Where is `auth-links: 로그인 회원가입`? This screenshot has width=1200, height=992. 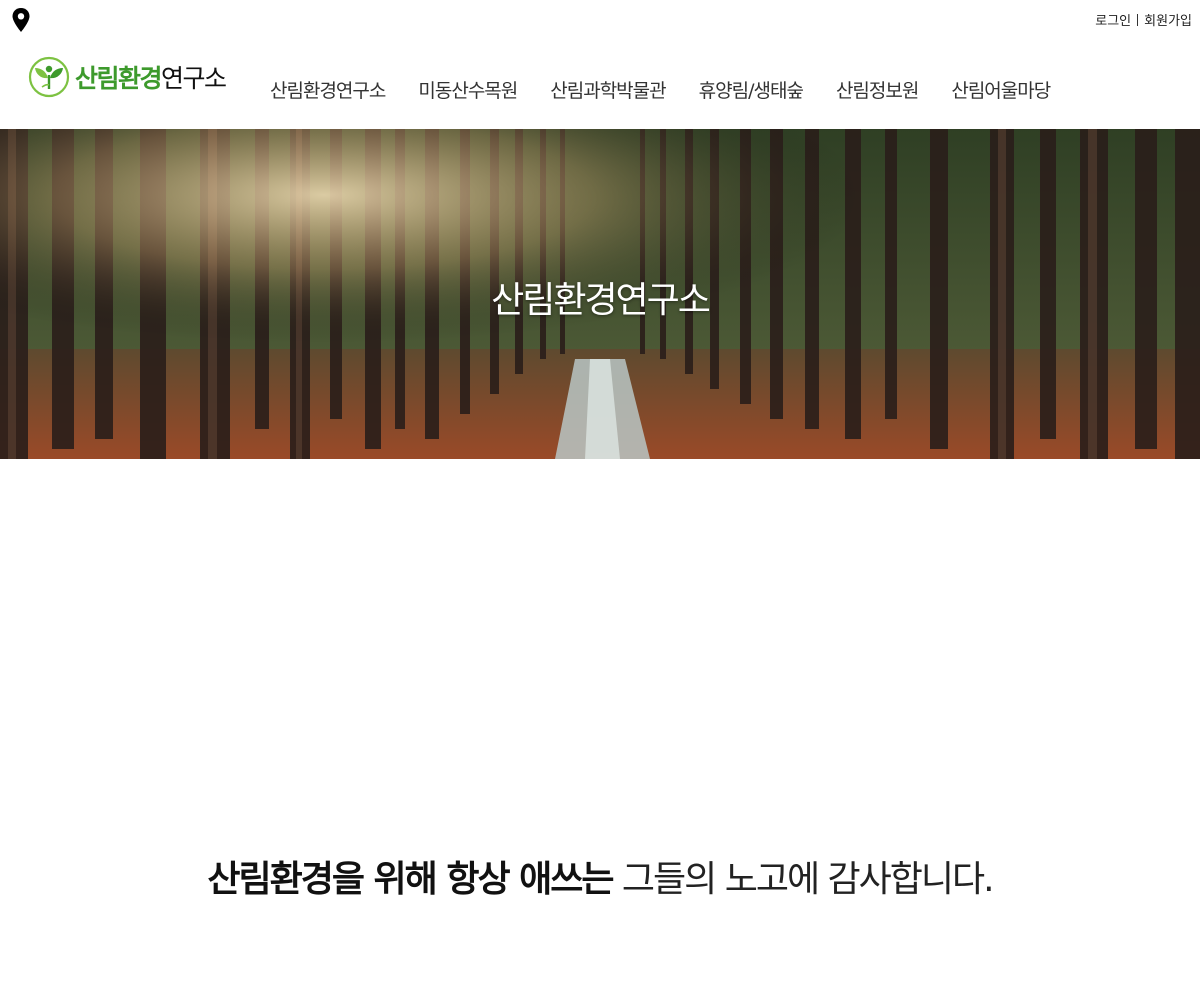
auth-links: 로그인 회원가입 is located at coordinates (1143, 19).